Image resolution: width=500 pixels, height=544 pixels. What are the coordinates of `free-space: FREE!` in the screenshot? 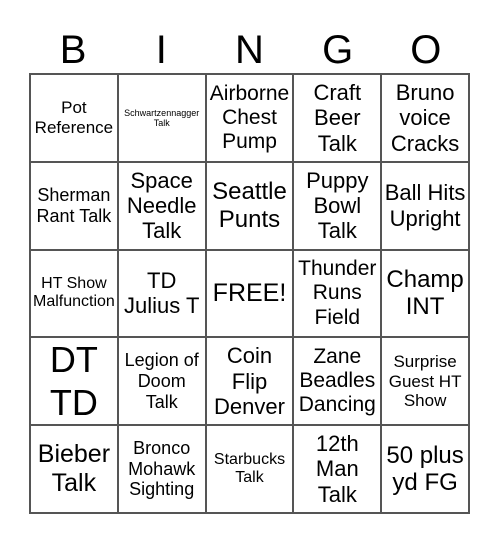 It's located at (249, 293).